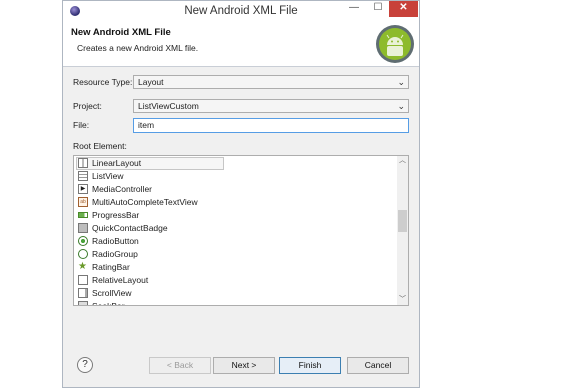  Describe the element at coordinates (100, 146) in the screenshot. I see `root-element-label: Root Element:` at that location.